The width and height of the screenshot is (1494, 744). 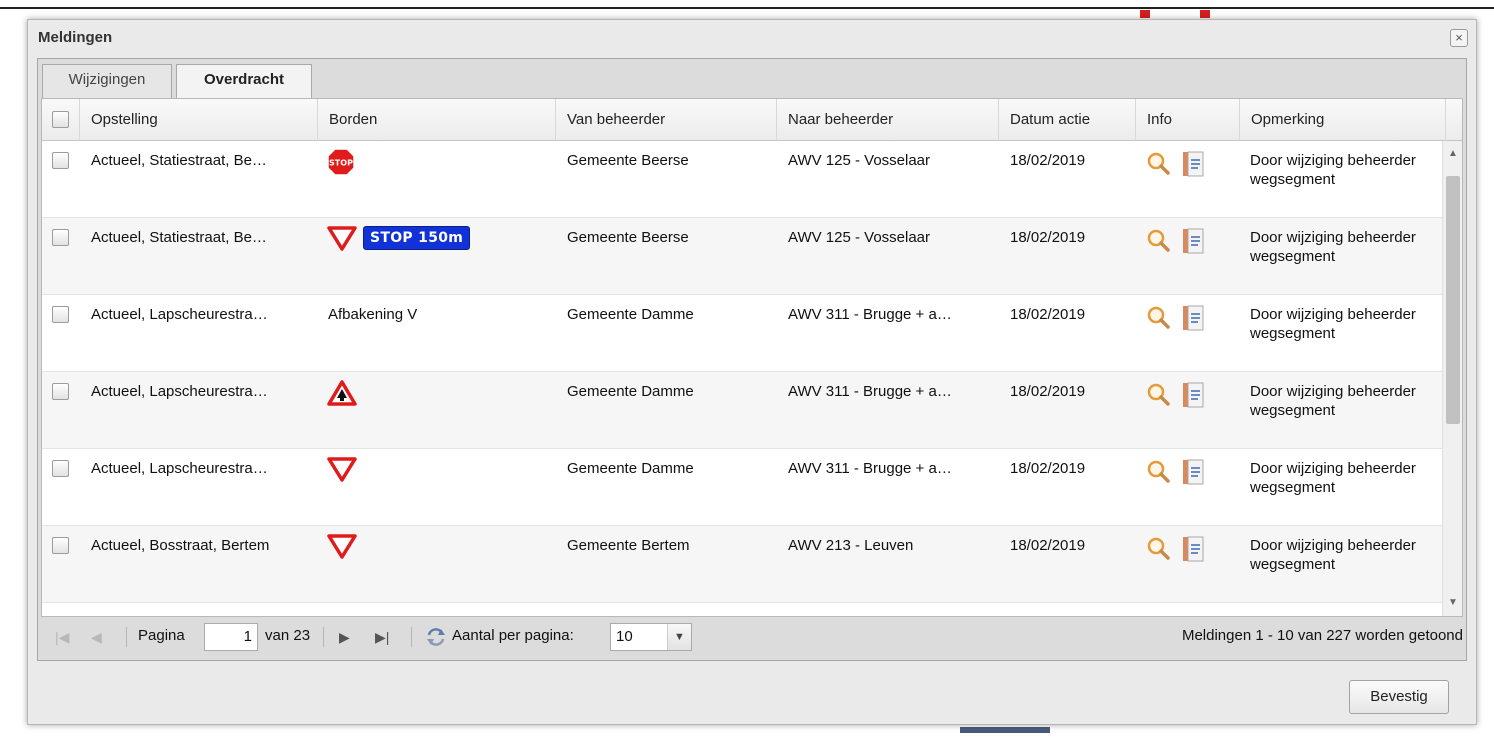 I want to click on stop-sign-label: STOP, so click(x=341, y=163).